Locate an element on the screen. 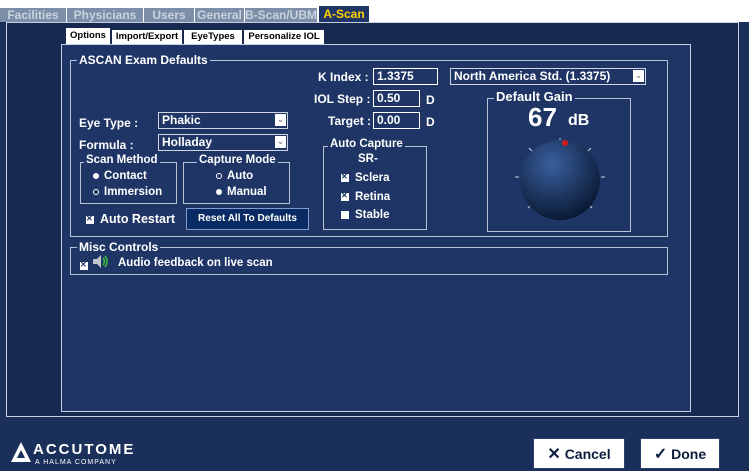 Image resolution: width=749 pixels, height=471 pixels. auto-capture-sr: SR- is located at coordinates (368, 159).